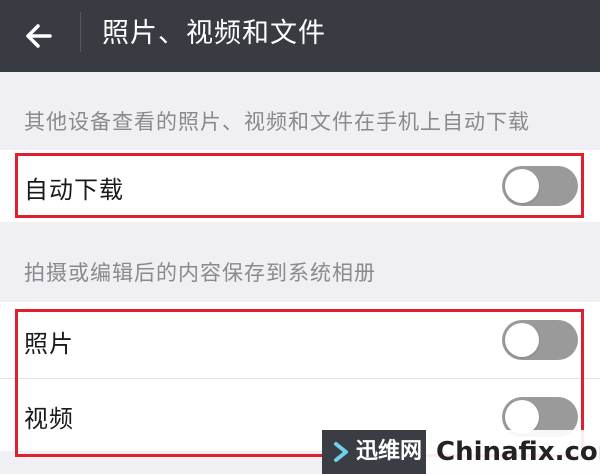 Image resolution: width=600 pixels, height=474 pixels. I want to click on watermark-brand-en: Chinafix.com, so click(518, 452).